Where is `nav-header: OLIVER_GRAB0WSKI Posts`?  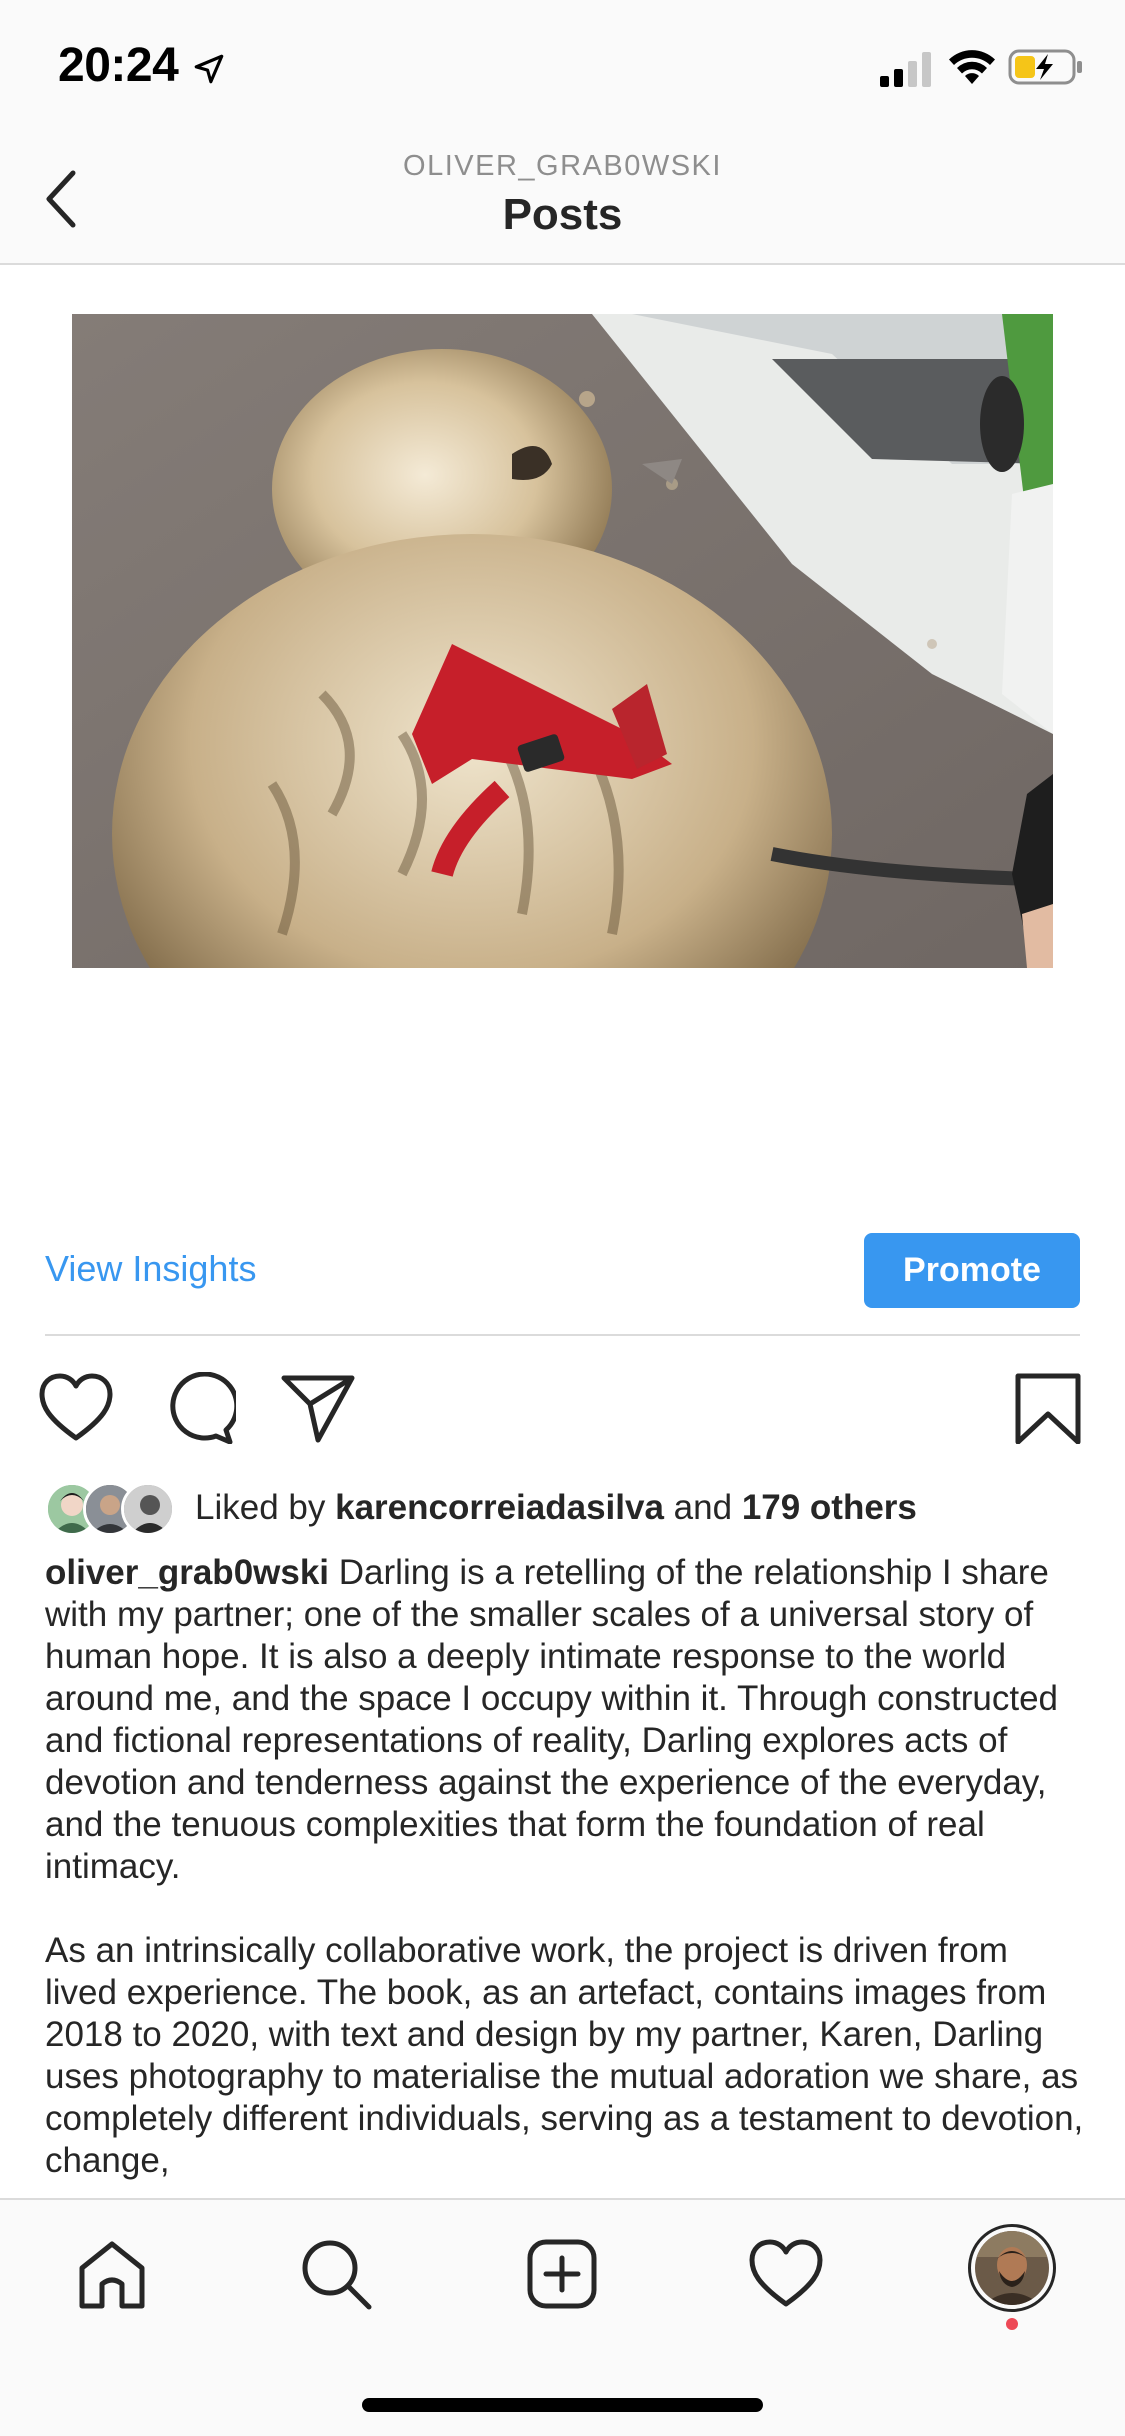
nav-header: OLIVER_GRAB0WSKI Posts is located at coordinates (562, 198).